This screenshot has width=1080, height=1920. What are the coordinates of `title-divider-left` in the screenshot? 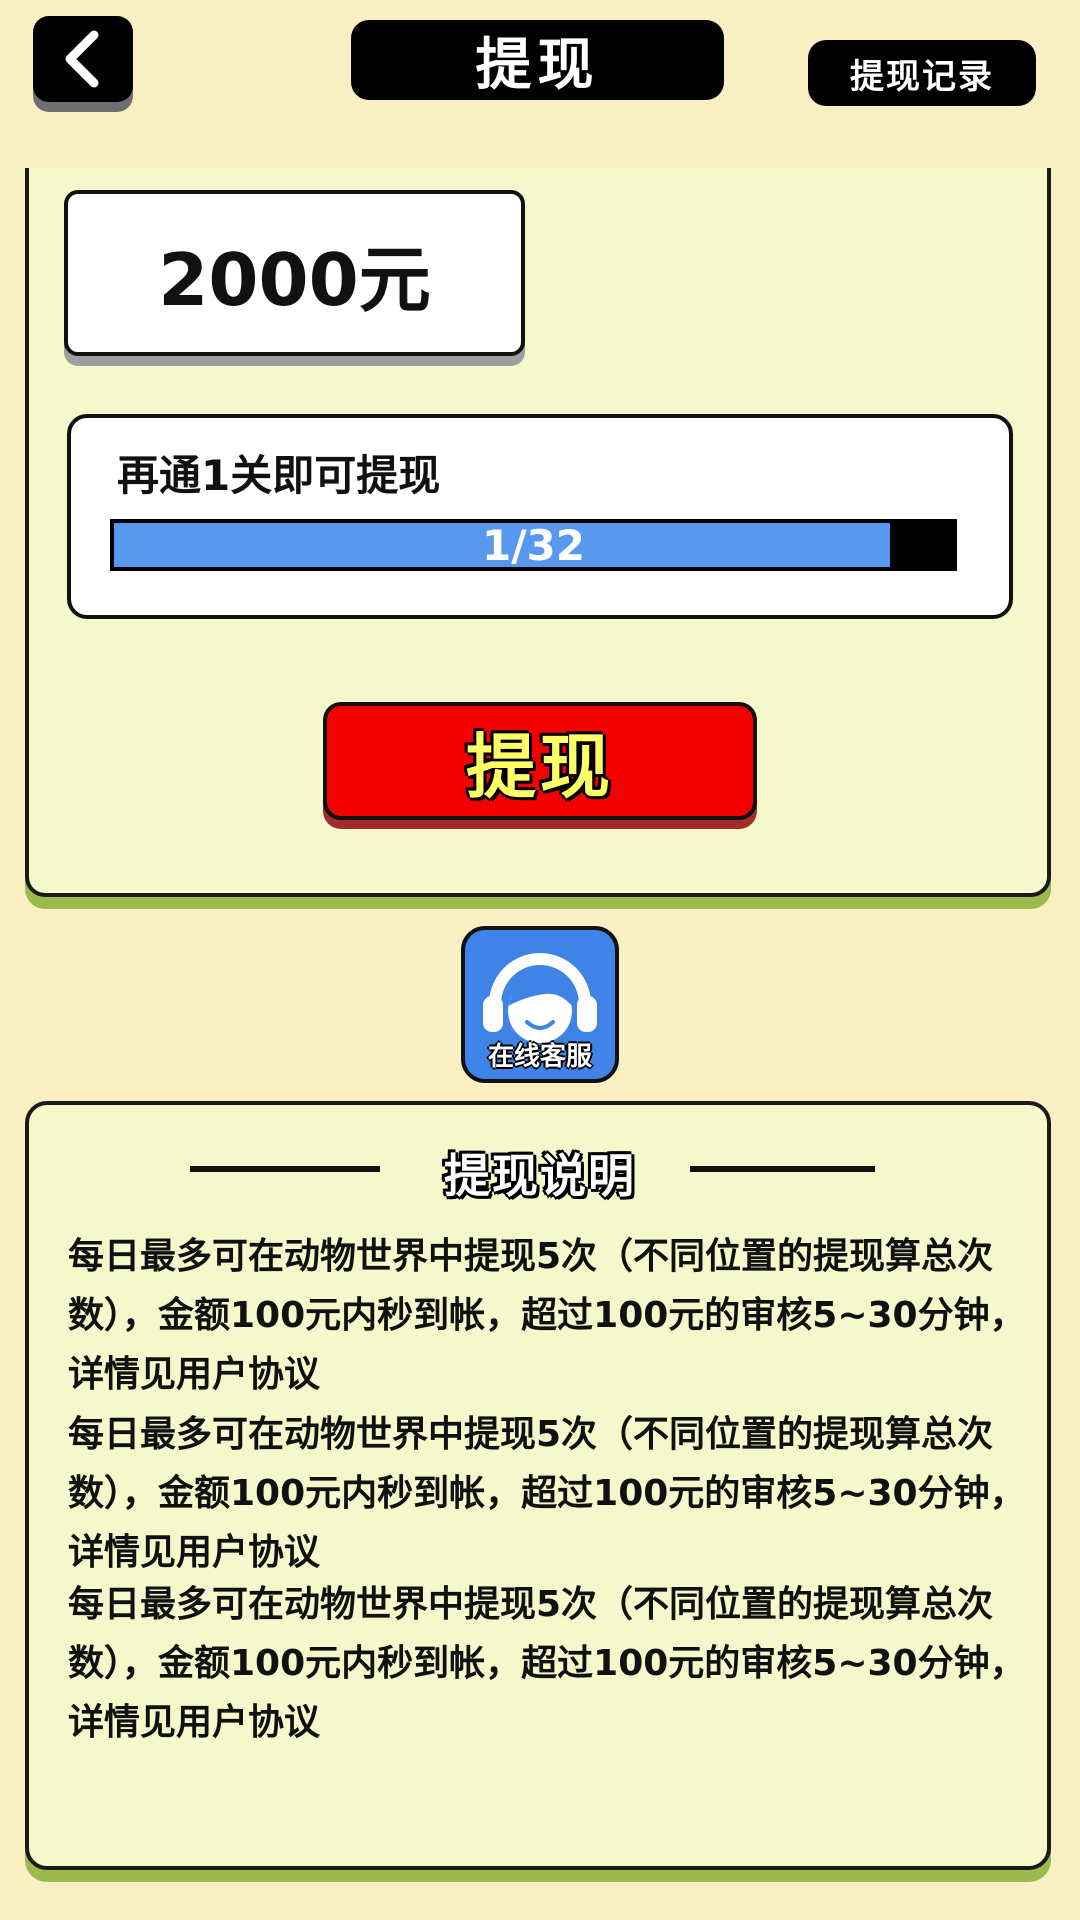 It's located at (285, 1169).